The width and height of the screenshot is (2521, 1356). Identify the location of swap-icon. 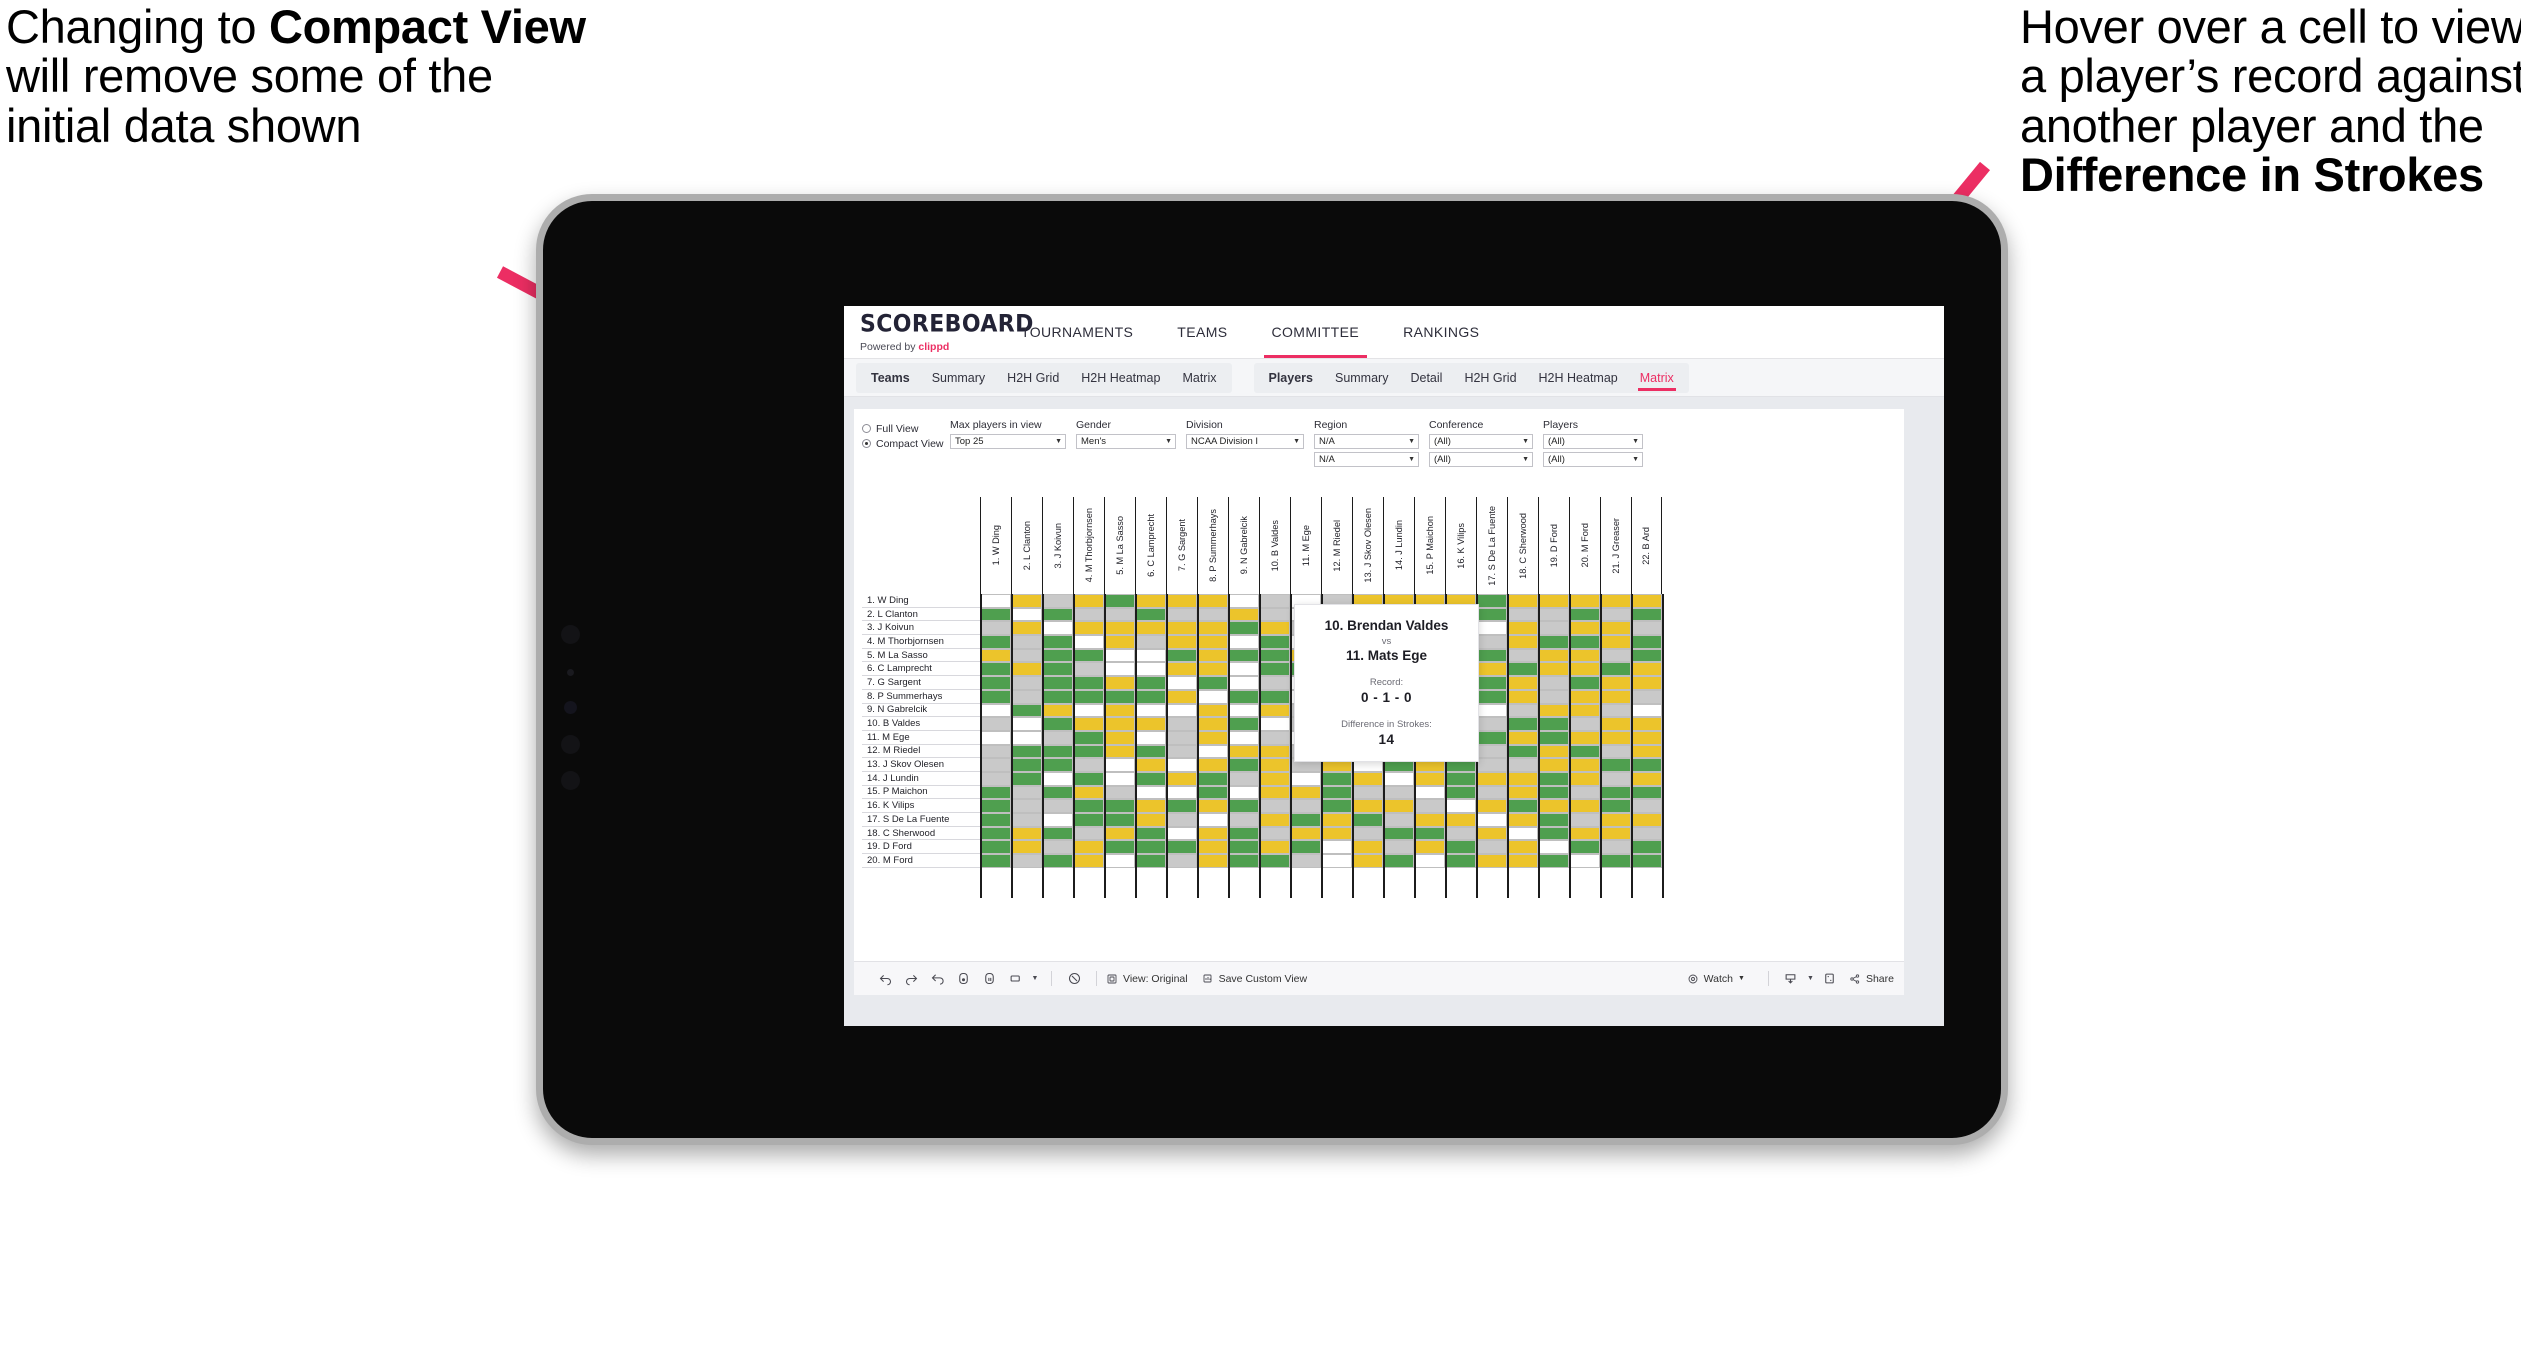
(1015, 979).